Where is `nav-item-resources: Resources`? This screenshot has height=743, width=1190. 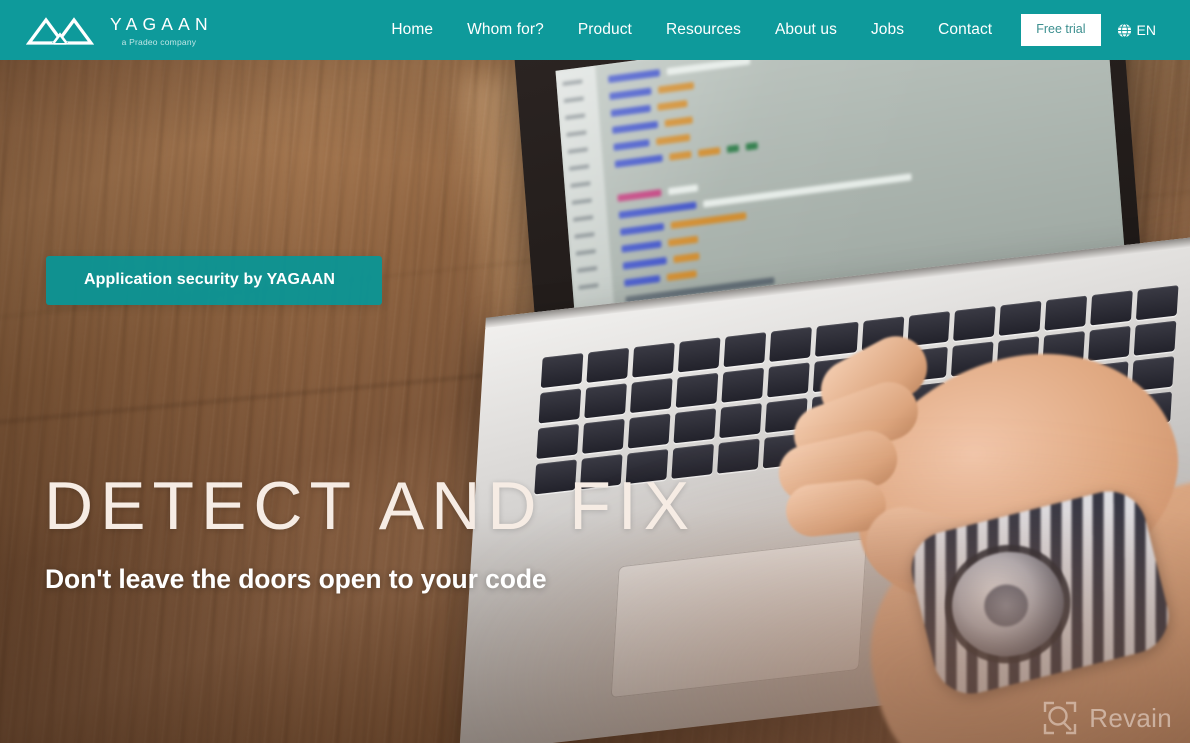 nav-item-resources: Resources is located at coordinates (703, 30).